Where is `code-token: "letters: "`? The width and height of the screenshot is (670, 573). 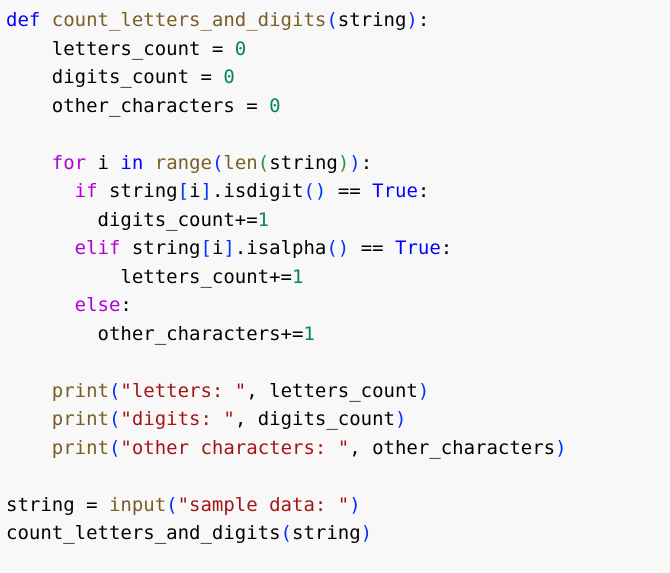 code-token: "letters: " is located at coordinates (183, 390).